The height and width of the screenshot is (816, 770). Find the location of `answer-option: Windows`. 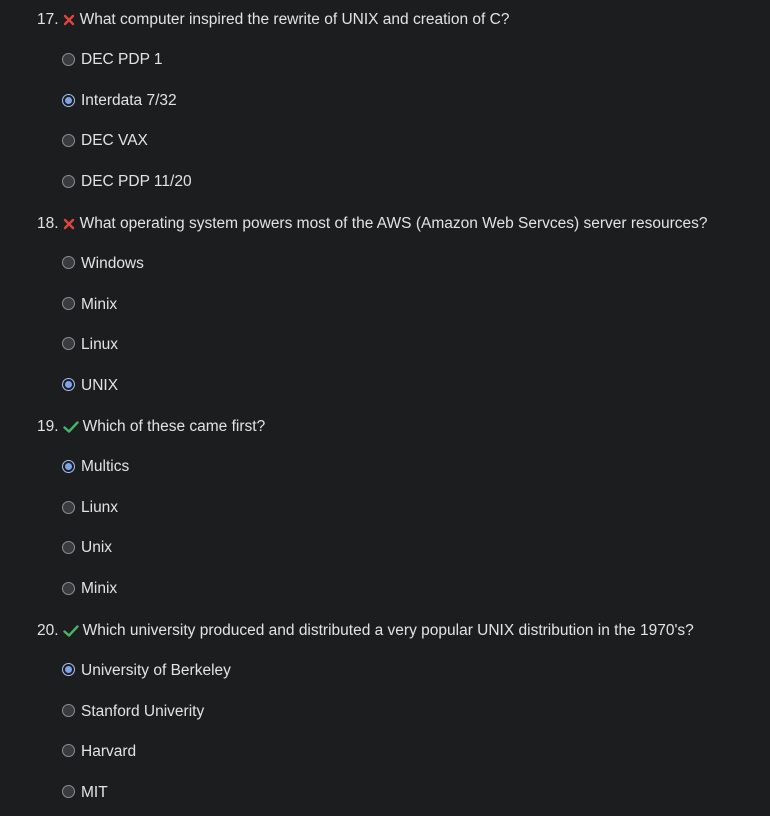

answer-option: Windows is located at coordinates (103, 264).